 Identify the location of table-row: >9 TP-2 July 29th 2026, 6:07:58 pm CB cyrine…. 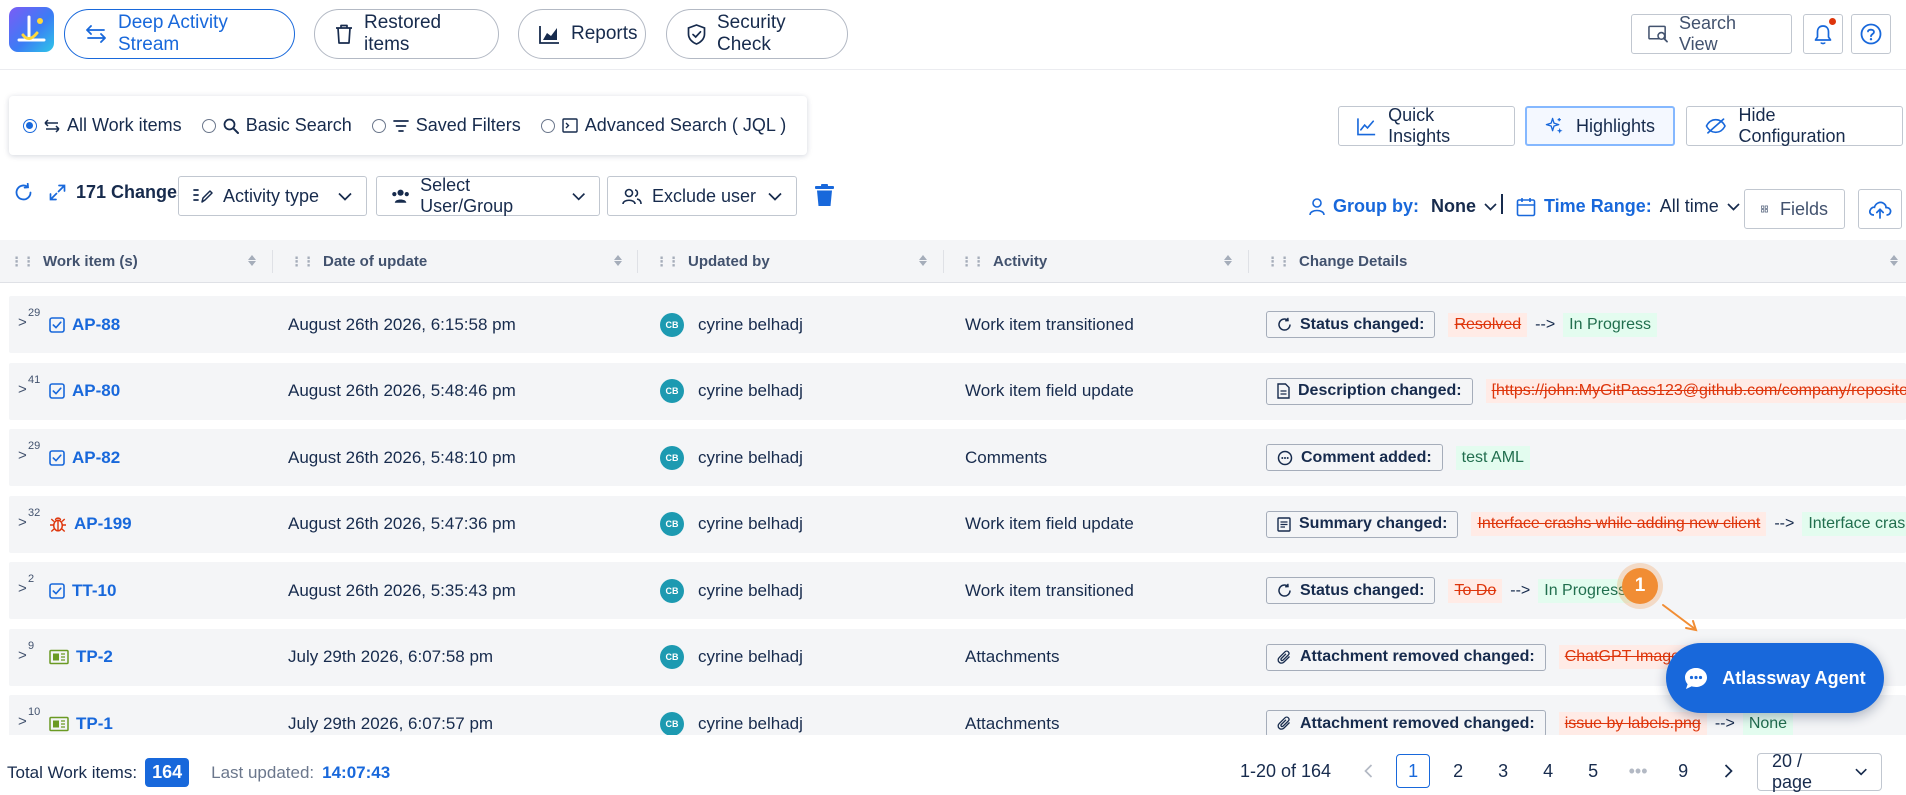
(957, 657).